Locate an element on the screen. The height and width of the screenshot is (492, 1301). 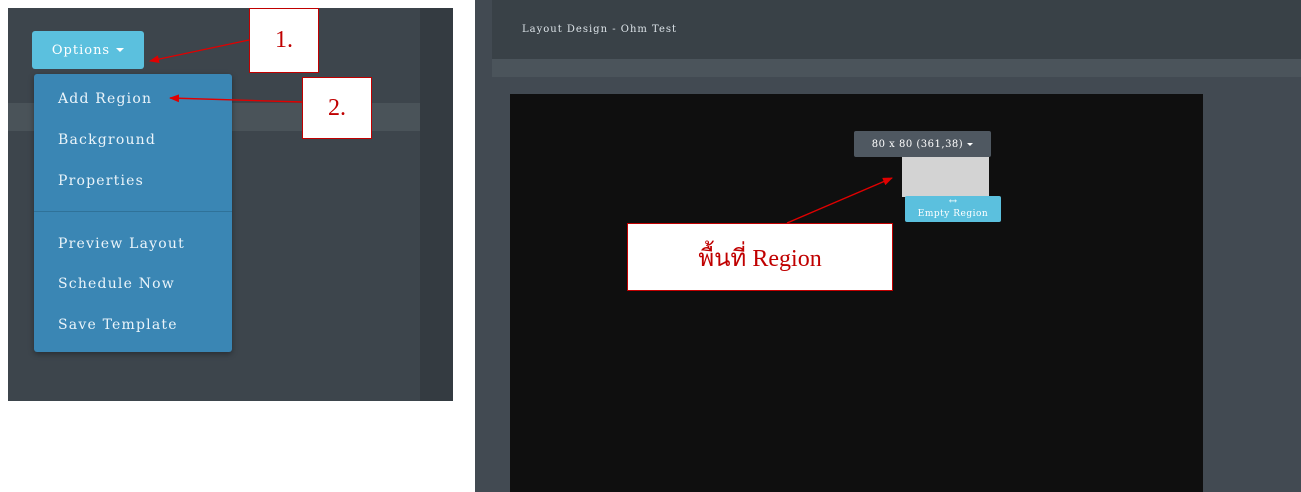
designer-toolbar-strip is located at coordinates (896, 68).